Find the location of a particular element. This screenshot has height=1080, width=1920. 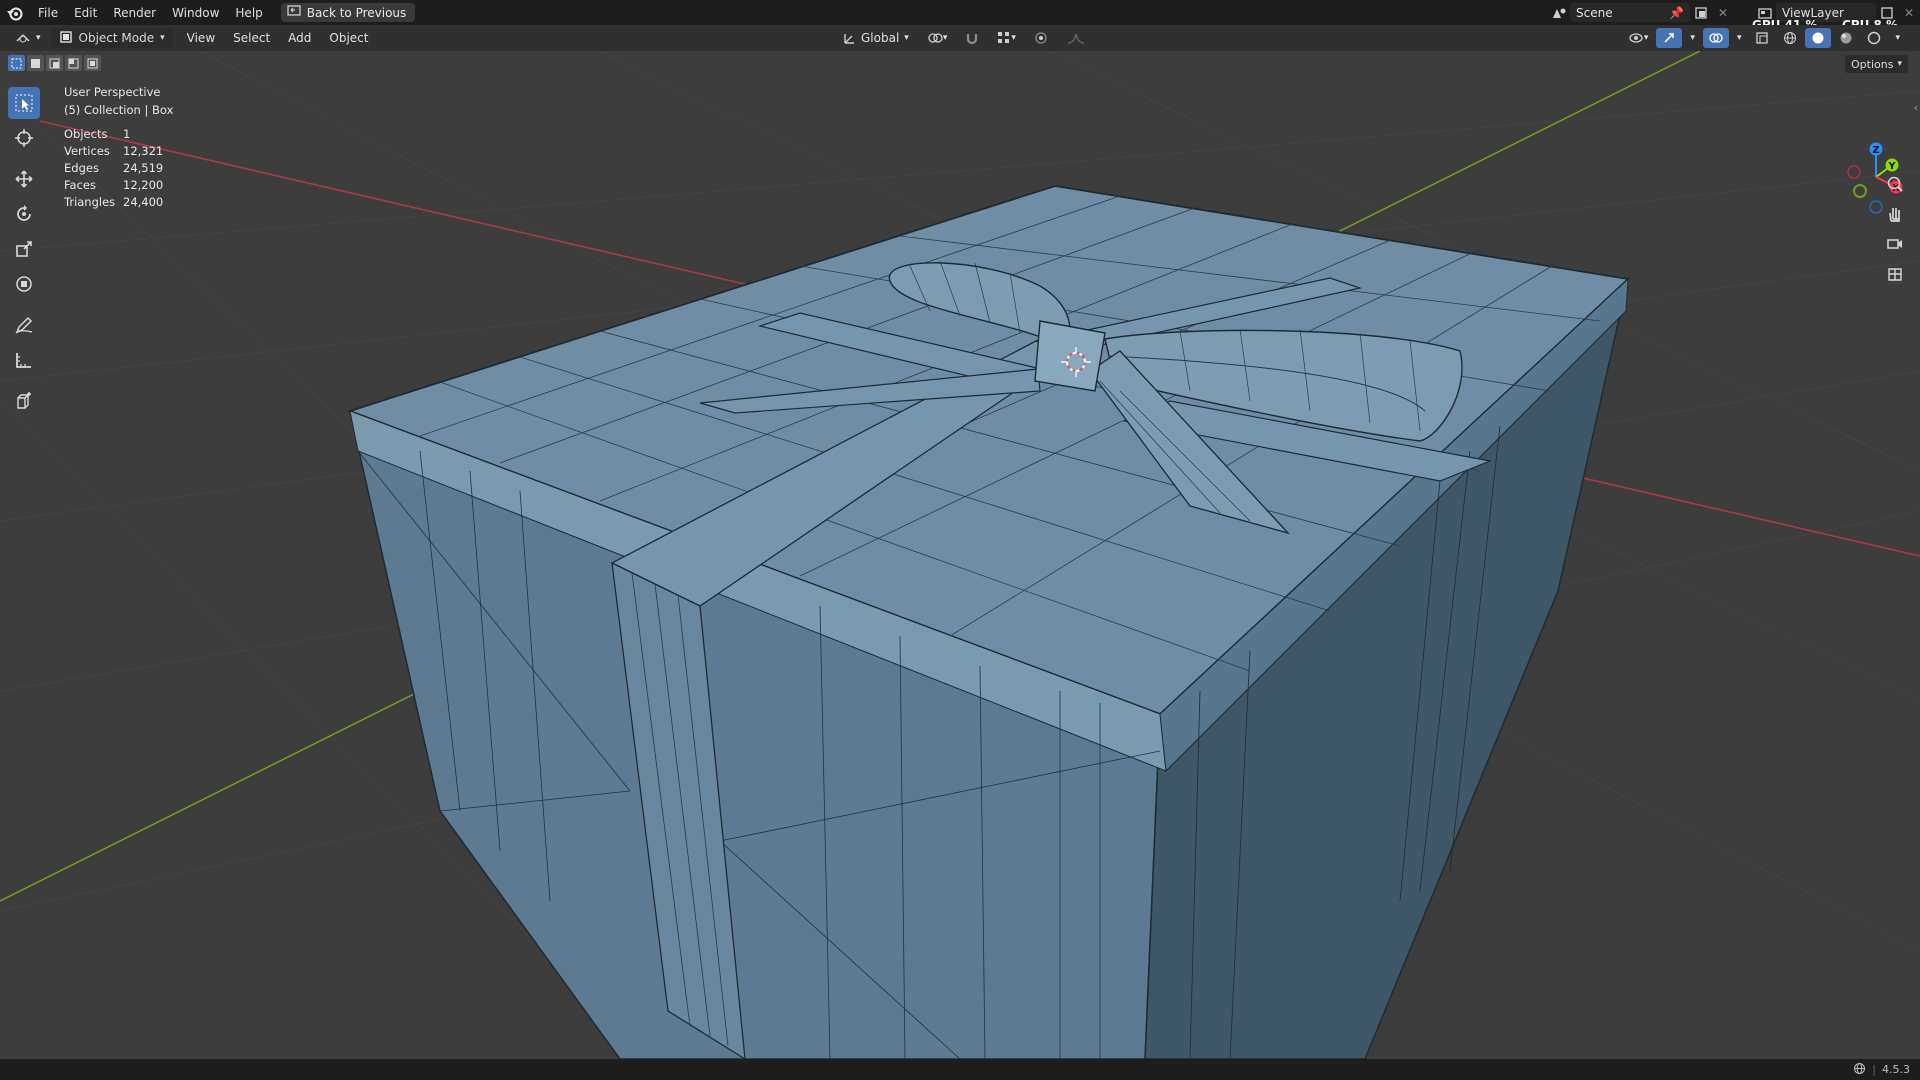

transform-orientation-dropdown: Global ▾ is located at coordinates (875, 38).